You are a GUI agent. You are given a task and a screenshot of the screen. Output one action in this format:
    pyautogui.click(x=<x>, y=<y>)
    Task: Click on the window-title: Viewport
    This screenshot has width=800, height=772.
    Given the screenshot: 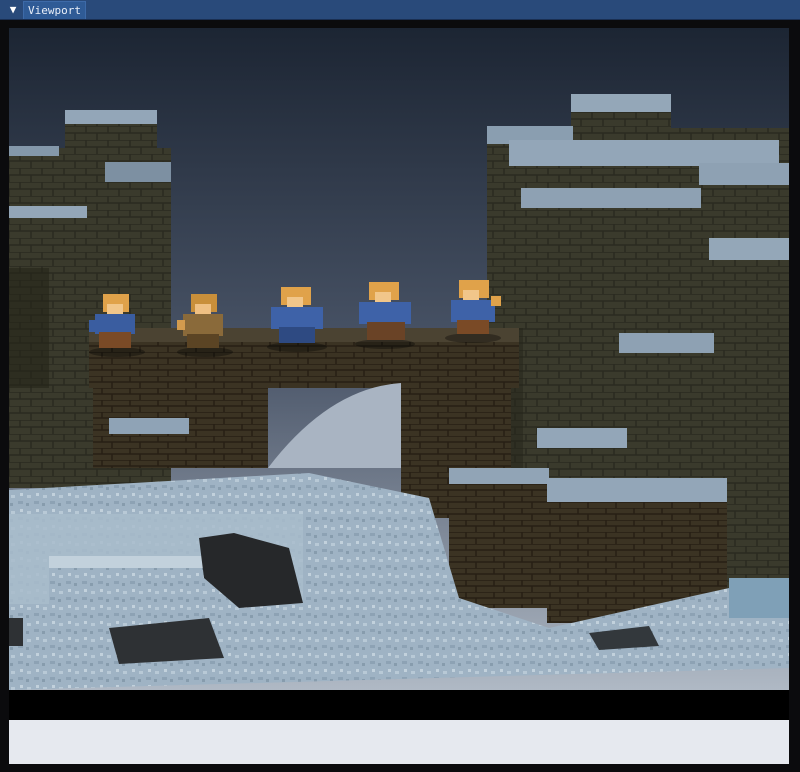 What is the action you would take?
    pyautogui.click(x=54, y=10)
    